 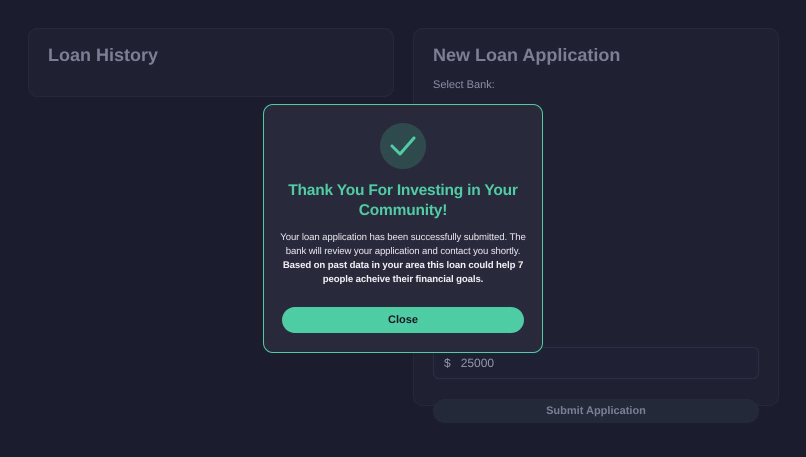 What do you see at coordinates (596, 411) in the screenshot?
I see `submit-button: Submit Application` at bounding box center [596, 411].